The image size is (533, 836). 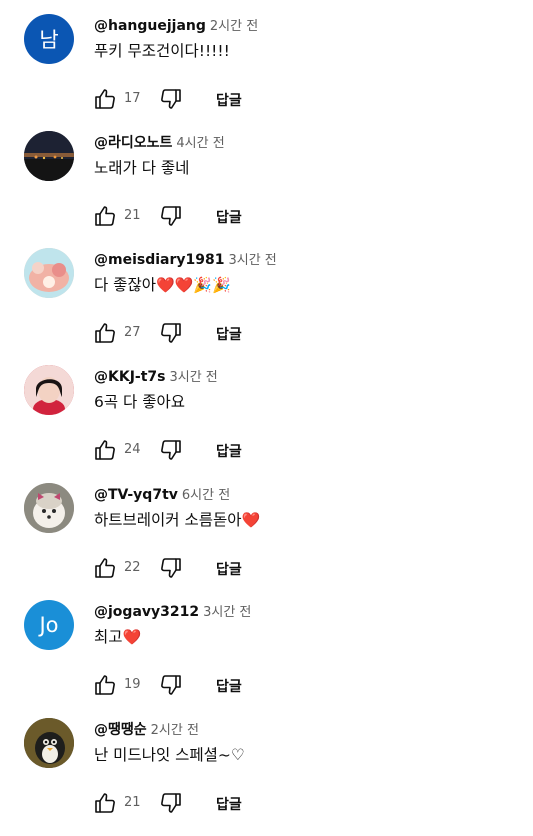 What do you see at coordinates (150, 26) in the screenshot?
I see `comment-author: @hanguejjang` at bounding box center [150, 26].